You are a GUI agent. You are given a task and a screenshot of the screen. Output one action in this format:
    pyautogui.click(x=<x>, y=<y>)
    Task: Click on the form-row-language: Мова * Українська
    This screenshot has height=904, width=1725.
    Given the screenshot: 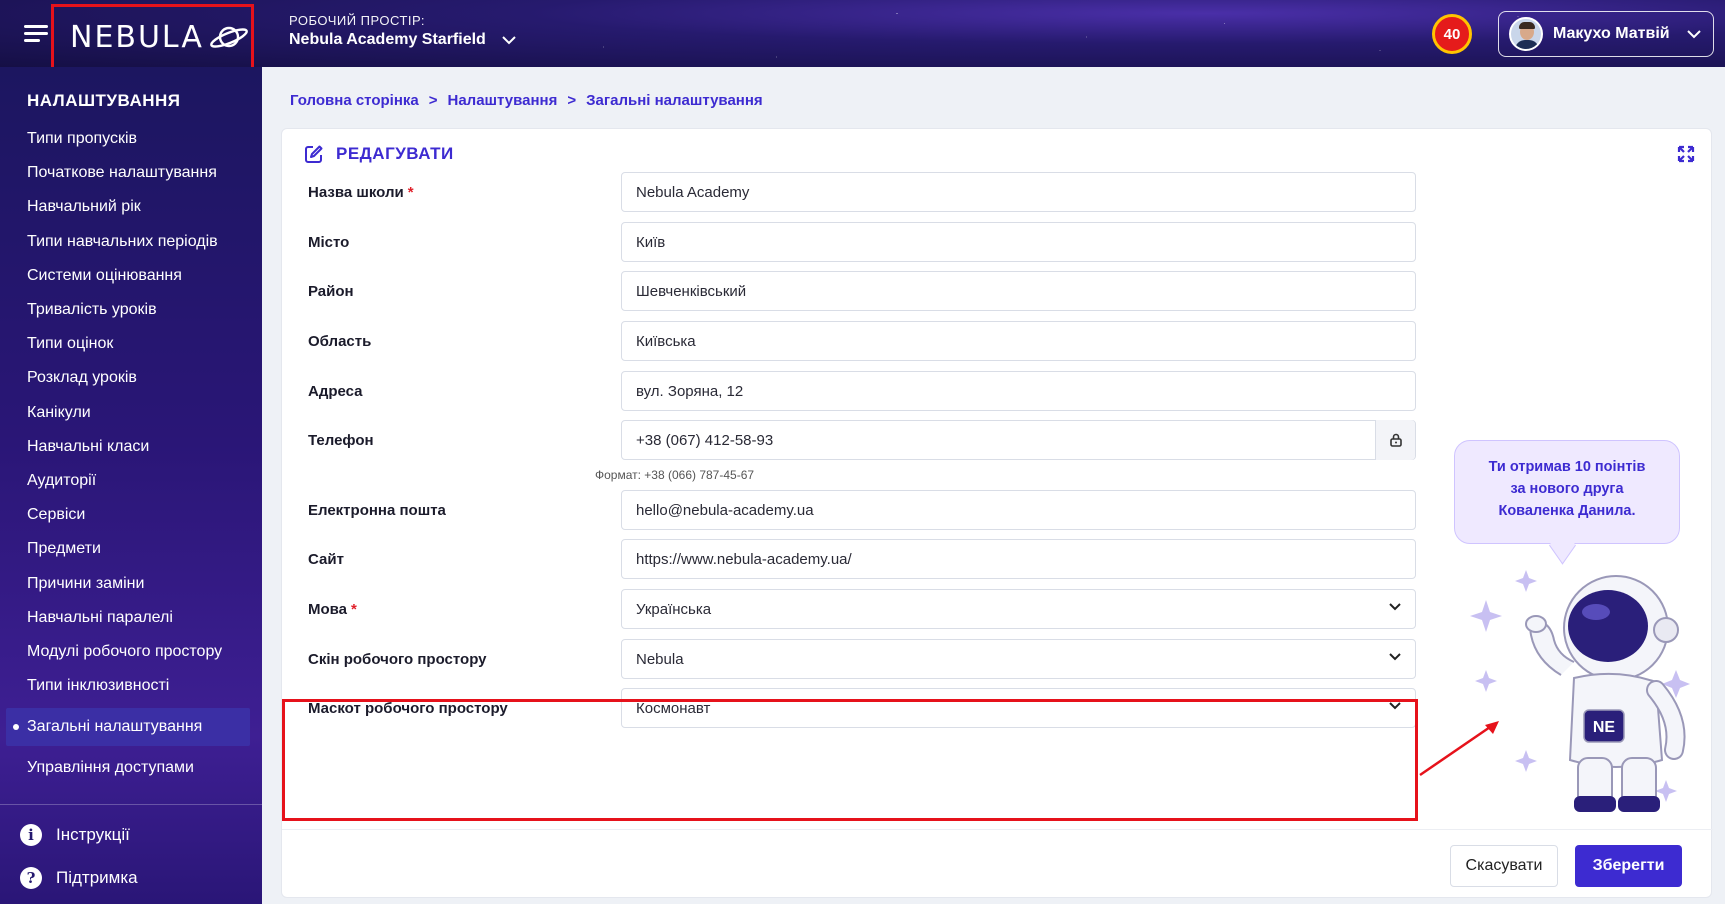 What is the action you would take?
    pyautogui.click(x=863, y=609)
    